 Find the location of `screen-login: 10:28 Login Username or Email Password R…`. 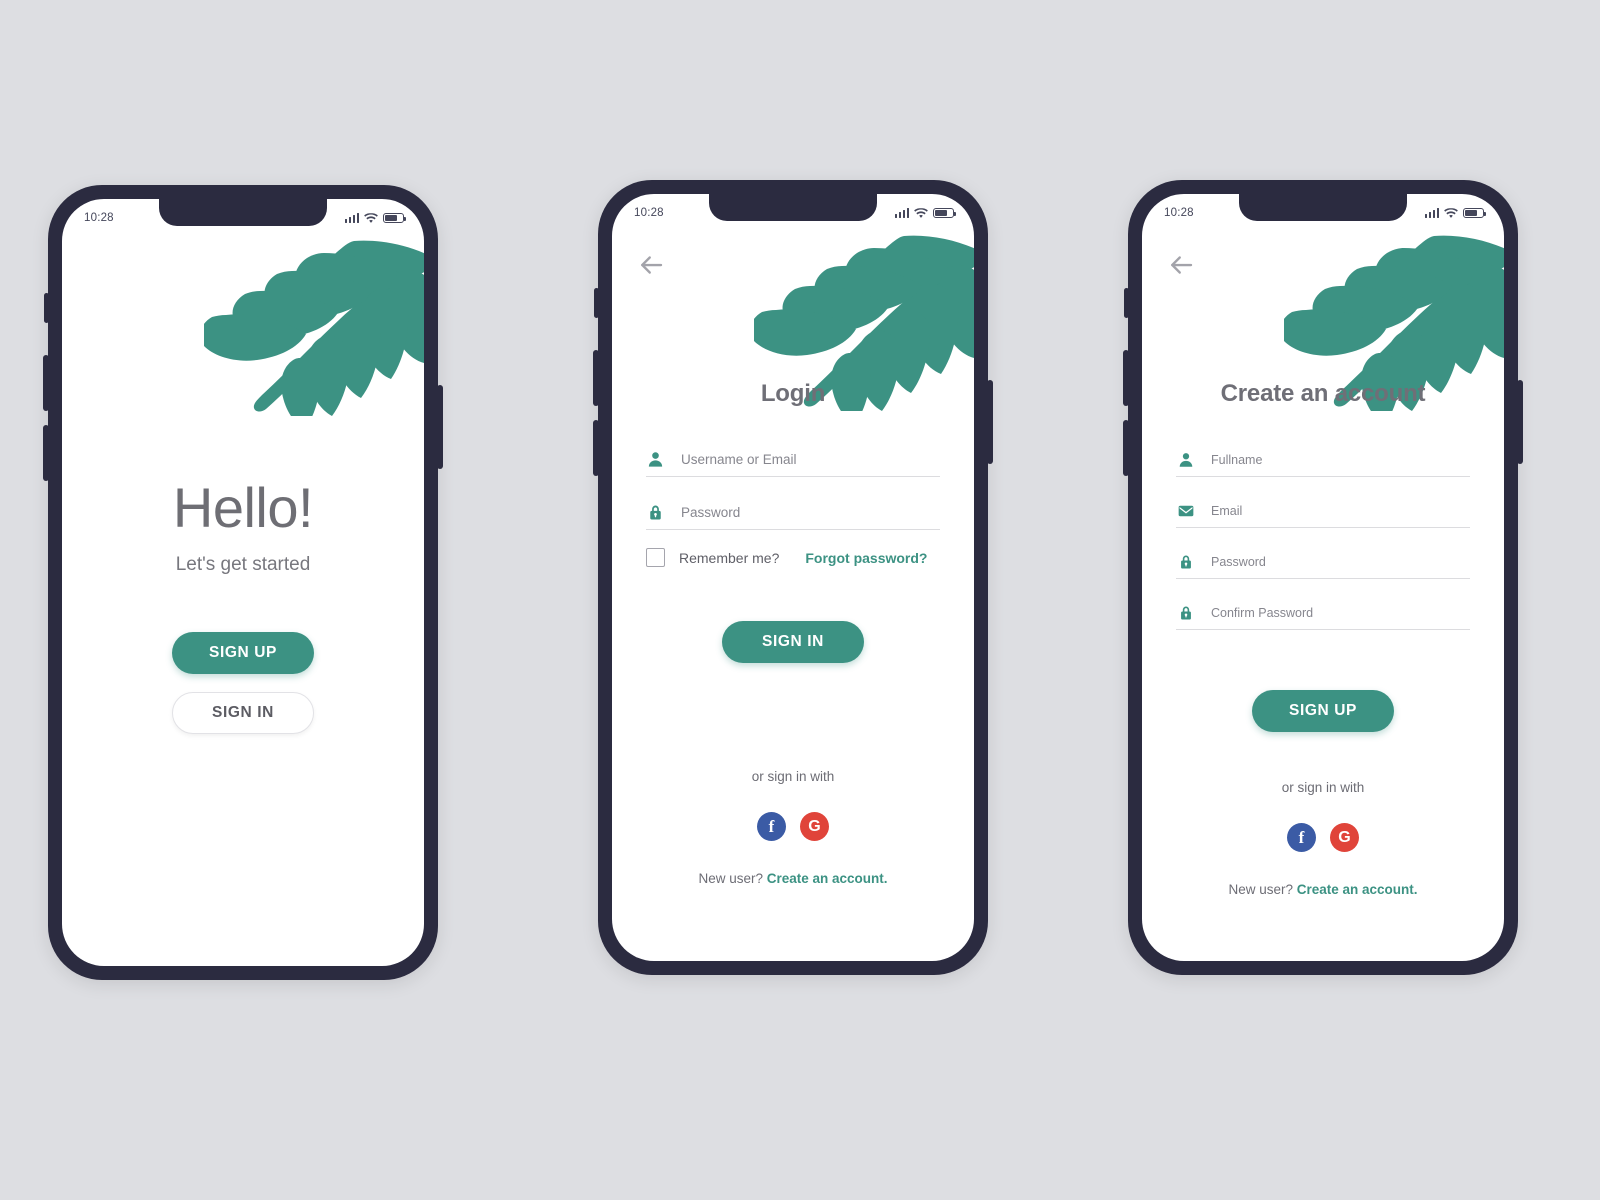

screen-login: 10:28 Login Username or Email Password R… is located at coordinates (793, 577).